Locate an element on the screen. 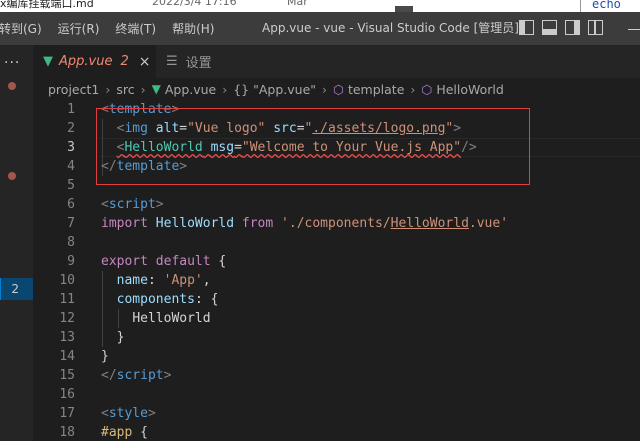  breadcrumb-project: project1 is located at coordinates (73, 89).